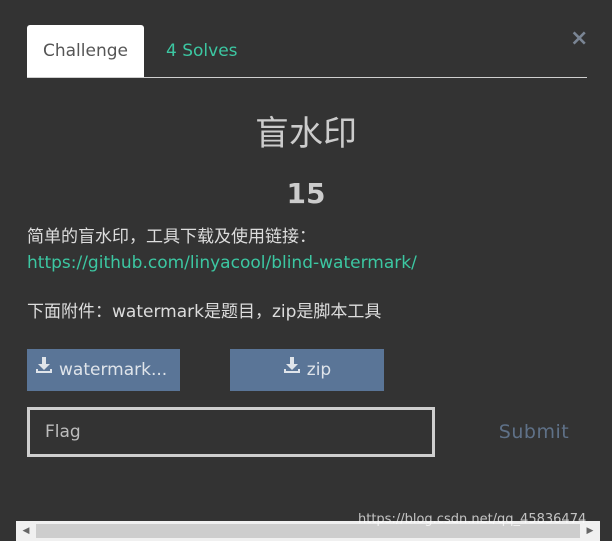  I want to click on challenge-title: 盲水印, so click(306, 134).